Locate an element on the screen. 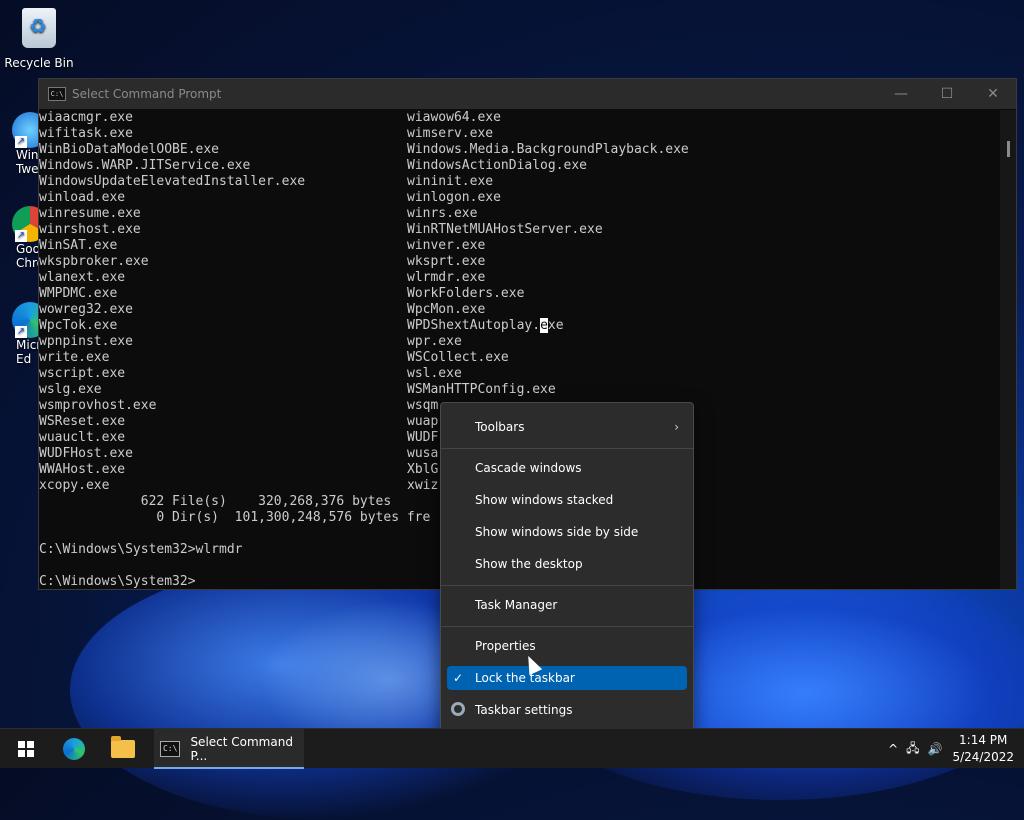  console-cell: wpnpinst.exe is located at coordinates (86, 341).